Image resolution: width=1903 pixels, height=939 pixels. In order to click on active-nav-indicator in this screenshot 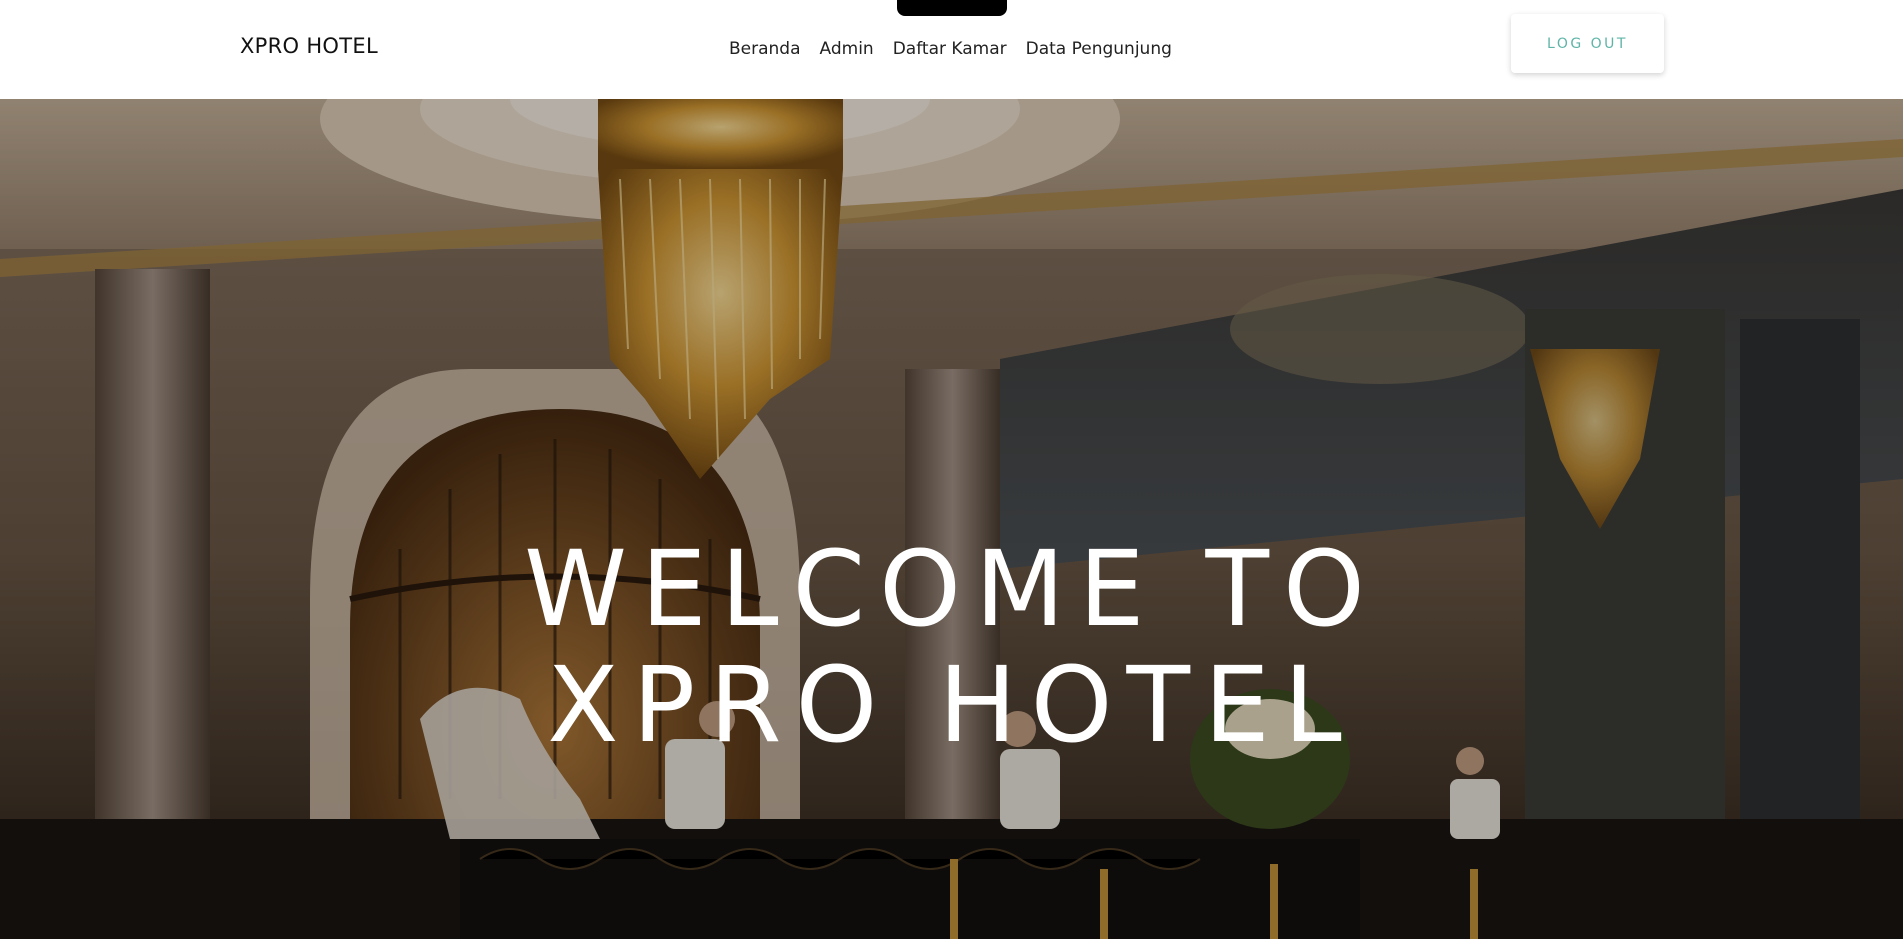, I will do `click(952, 8)`.